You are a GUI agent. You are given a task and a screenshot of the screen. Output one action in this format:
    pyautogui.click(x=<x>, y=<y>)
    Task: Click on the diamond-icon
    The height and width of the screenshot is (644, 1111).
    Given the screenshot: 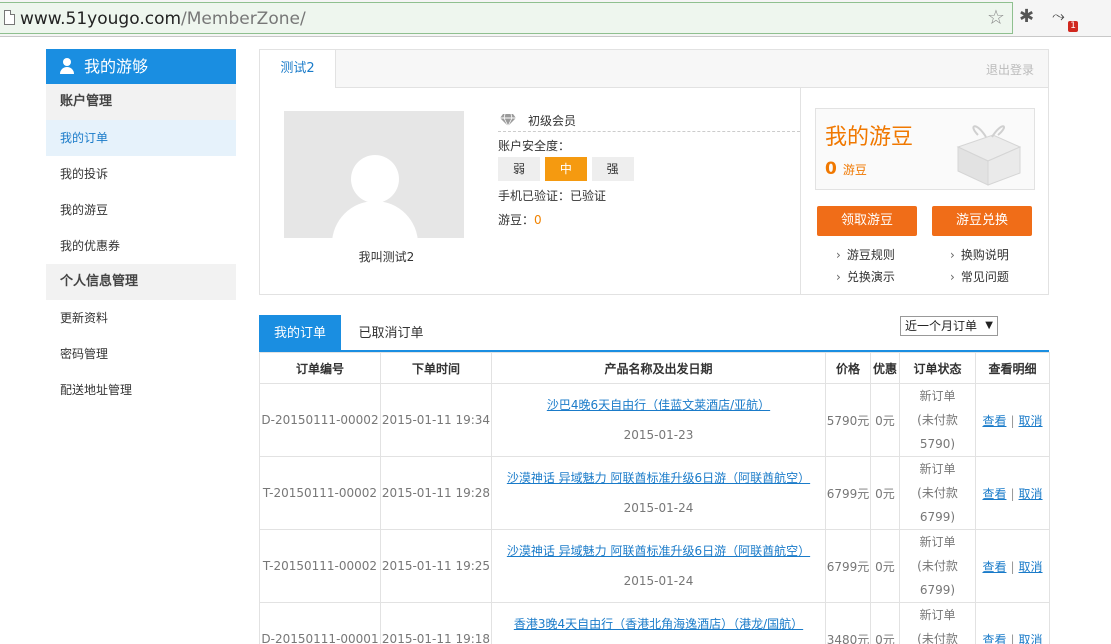 What is the action you would take?
    pyautogui.click(x=508, y=120)
    